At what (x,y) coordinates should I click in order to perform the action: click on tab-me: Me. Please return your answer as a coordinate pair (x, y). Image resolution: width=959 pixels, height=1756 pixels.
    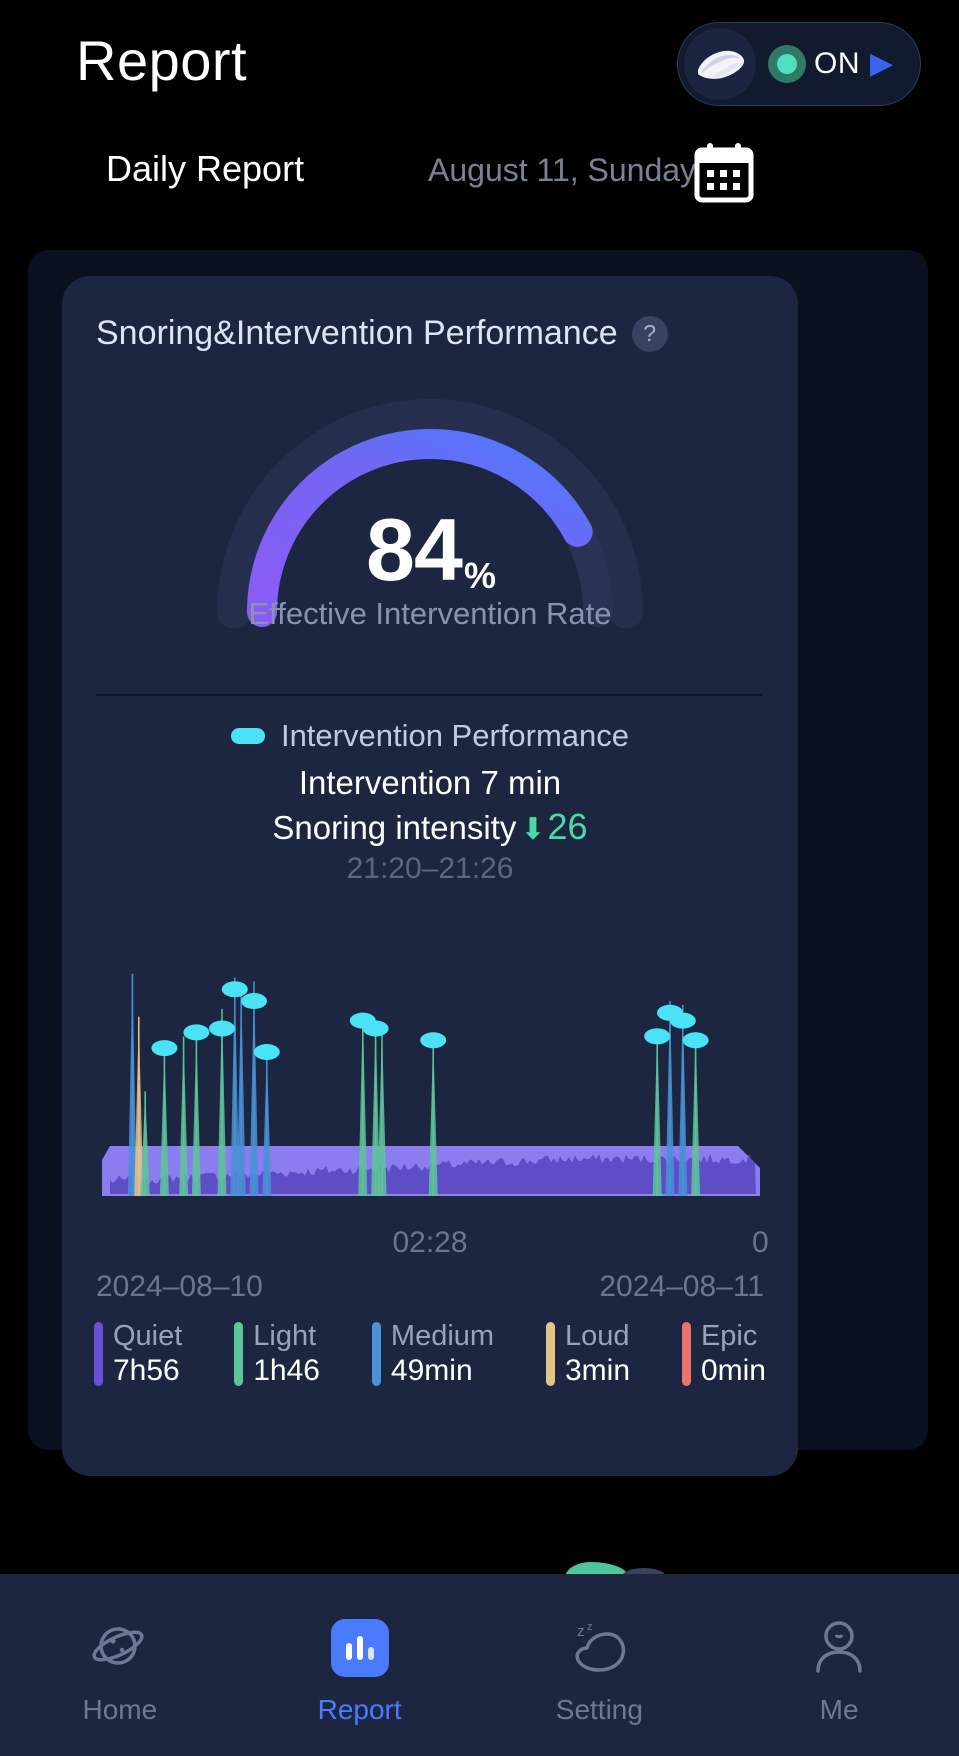
    Looking at the image, I should click on (839, 1665).